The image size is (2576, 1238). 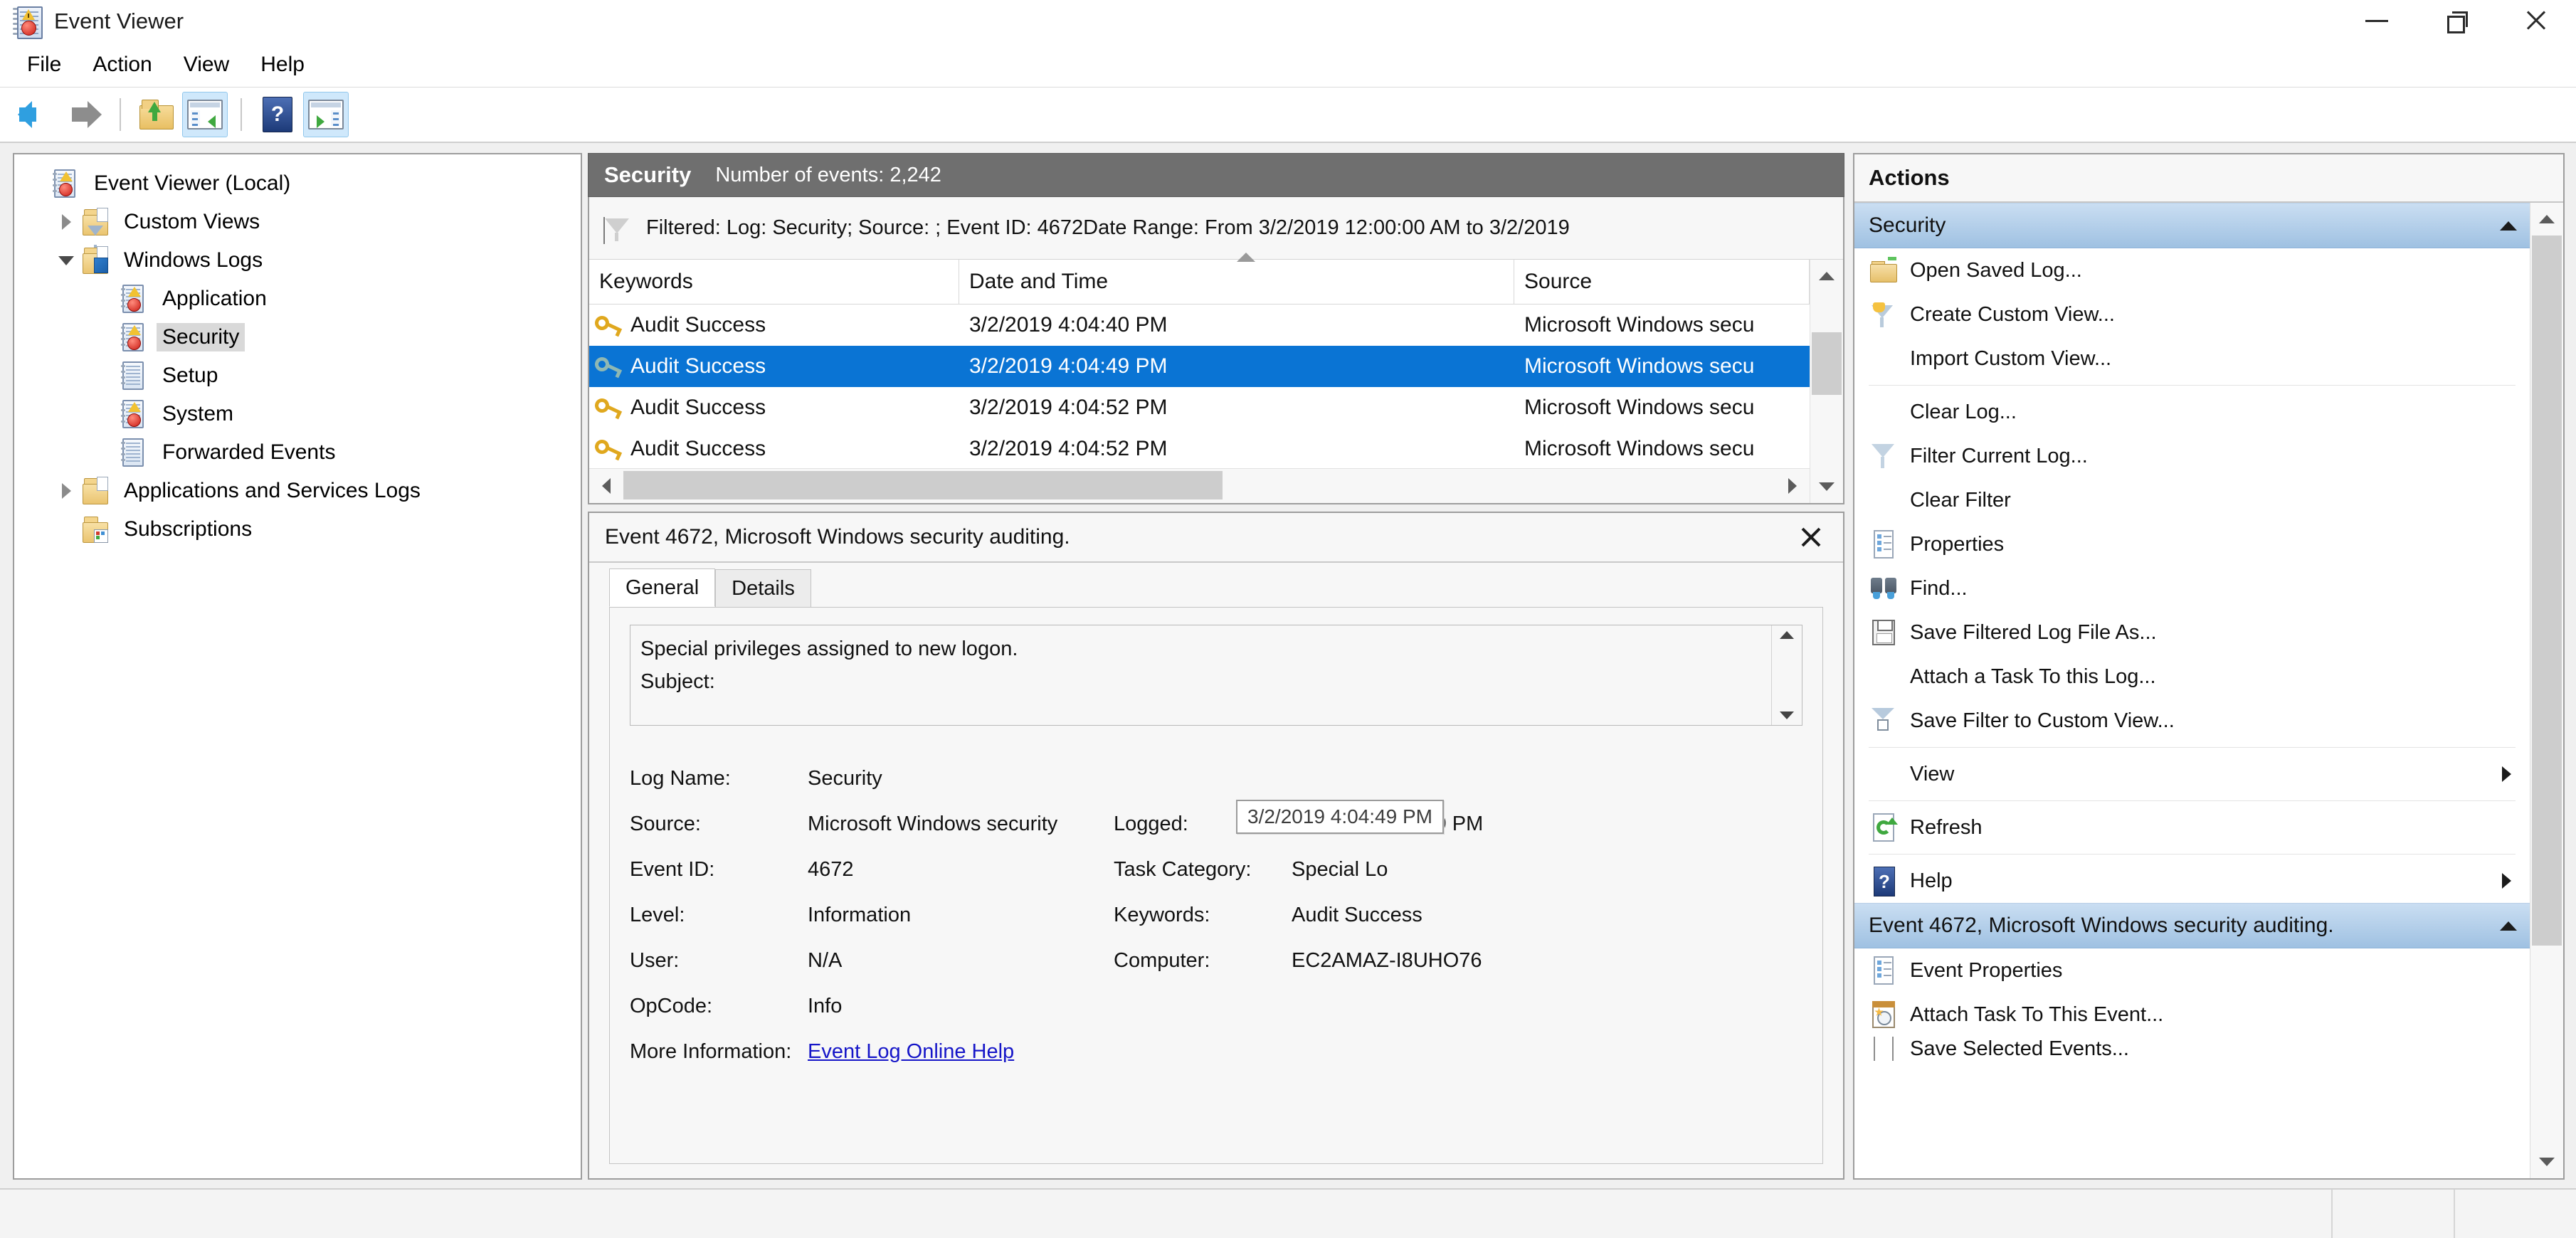 I want to click on actions-vertical-scrollbar, so click(x=2546, y=690).